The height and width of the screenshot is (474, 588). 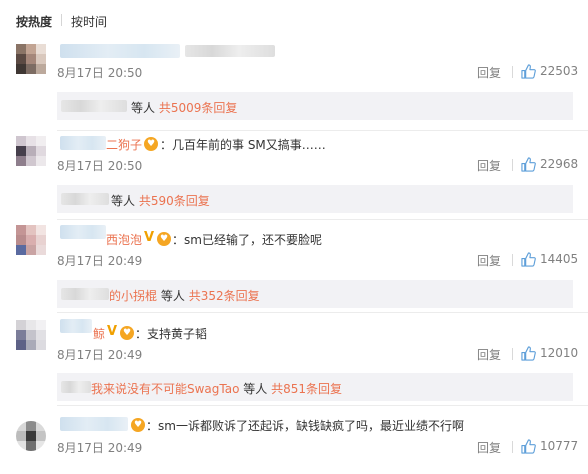 I want to click on like-count: 14405, so click(x=559, y=259).